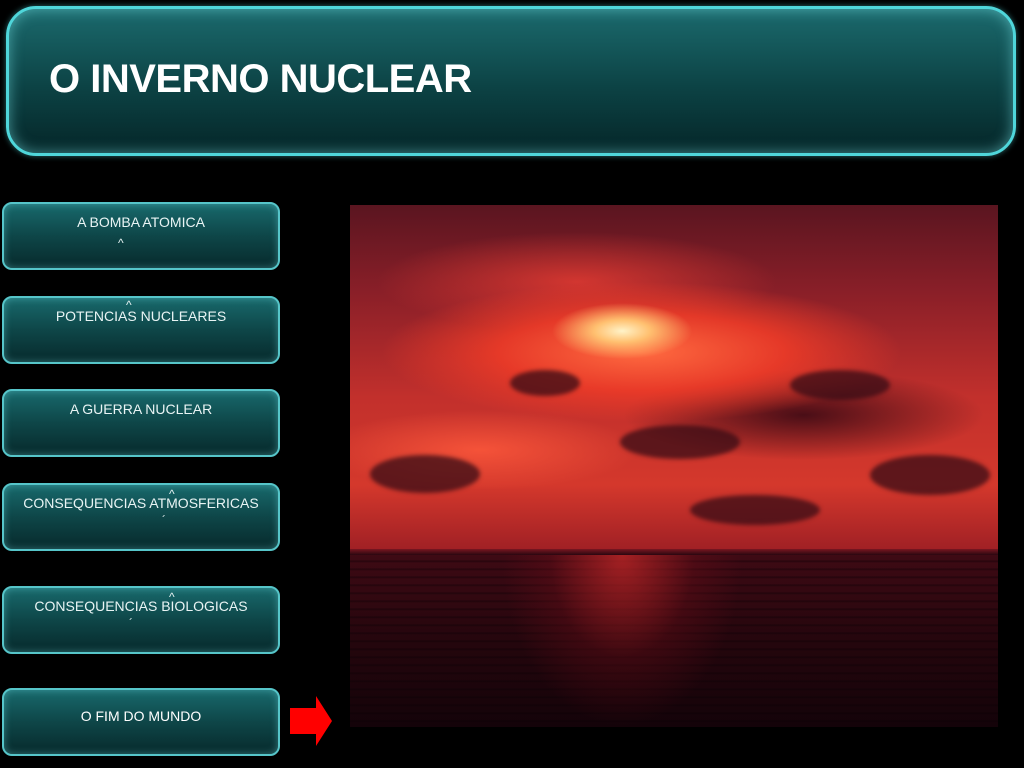 The width and height of the screenshot is (1024, 768). I want to click on nav-button-label: O FIM DO MUNDO, so click(141, 716).